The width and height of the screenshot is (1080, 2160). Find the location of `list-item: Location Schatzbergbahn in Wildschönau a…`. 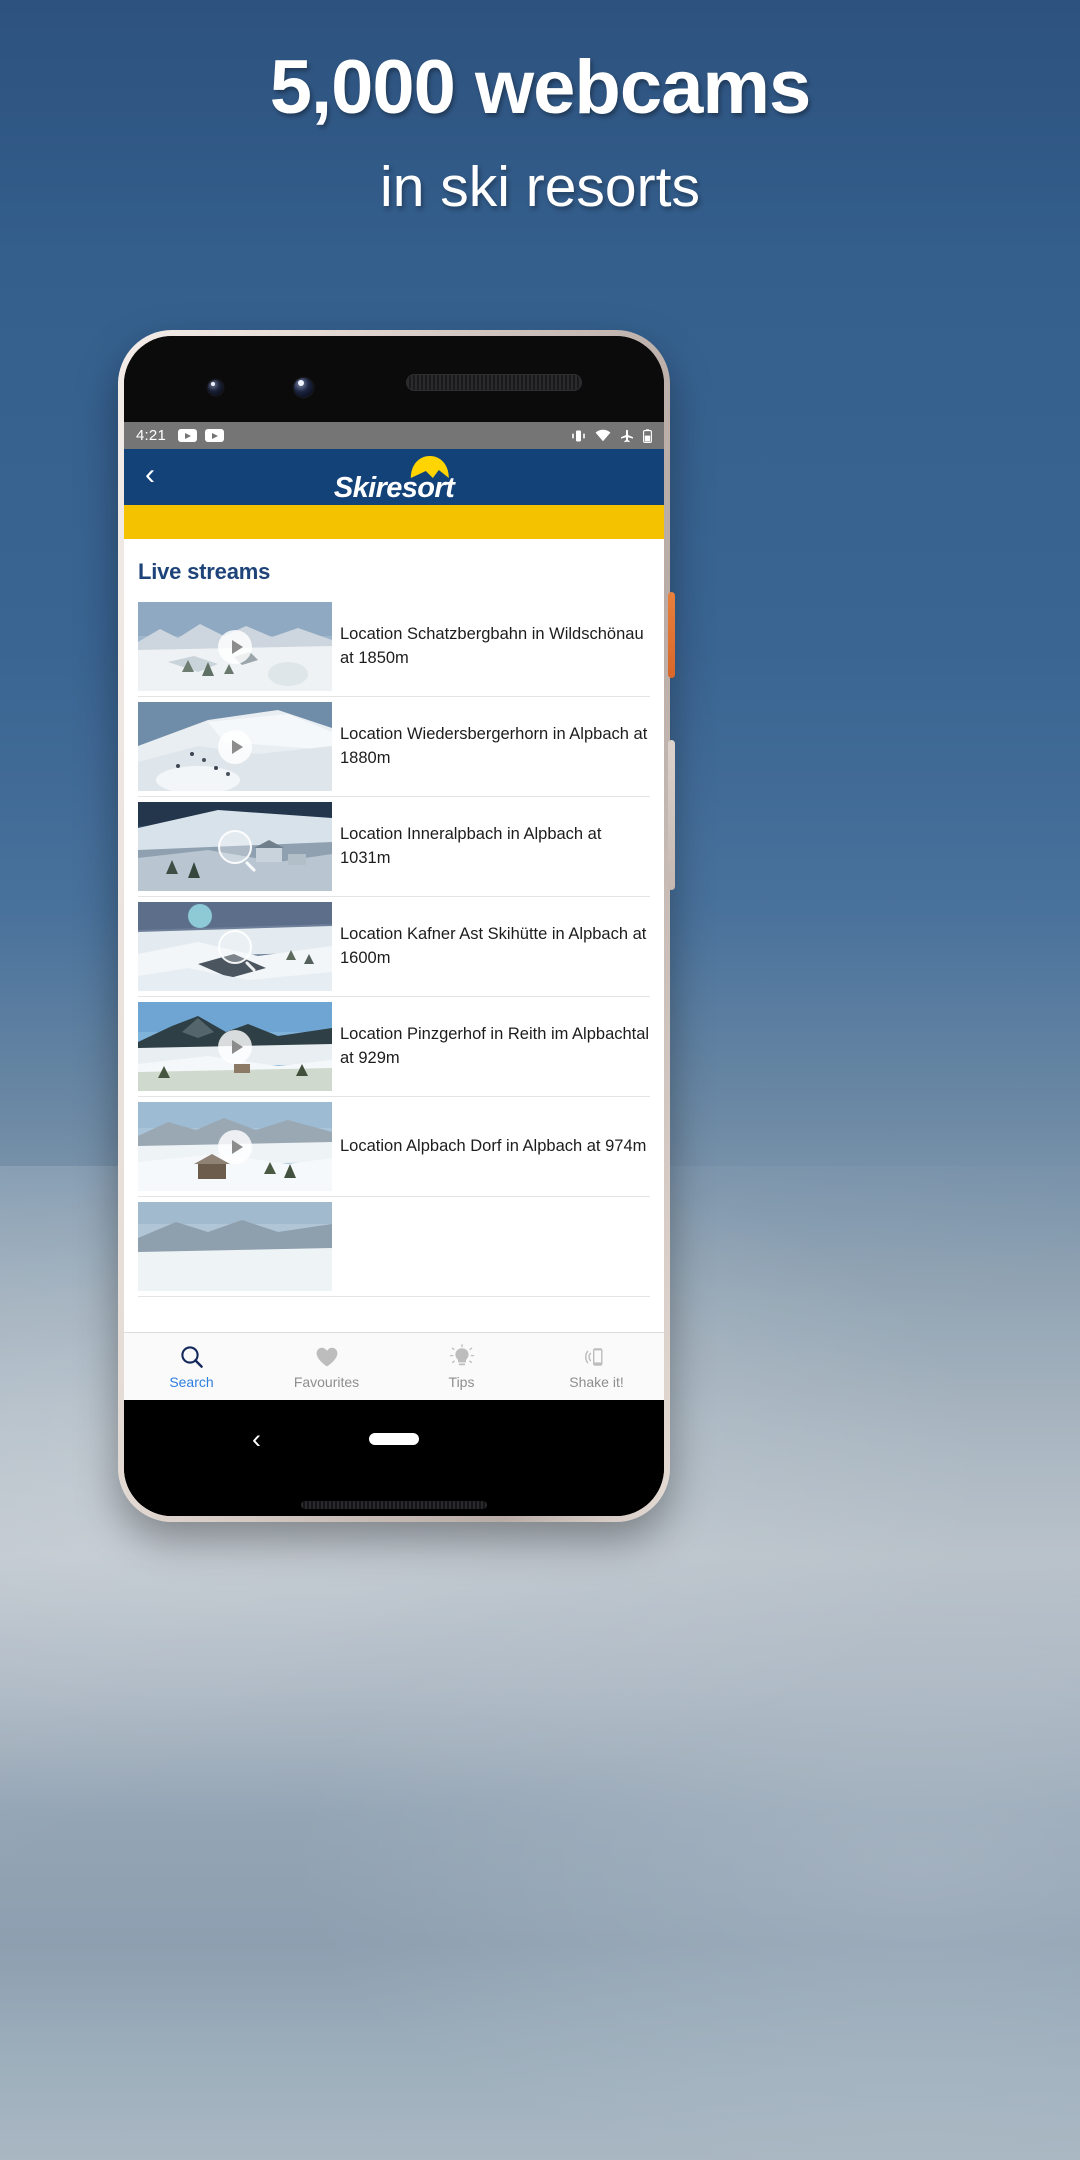

list-item: Location Schatzbergbahn in Wildschönau a… is located at coordinates (394, 647).